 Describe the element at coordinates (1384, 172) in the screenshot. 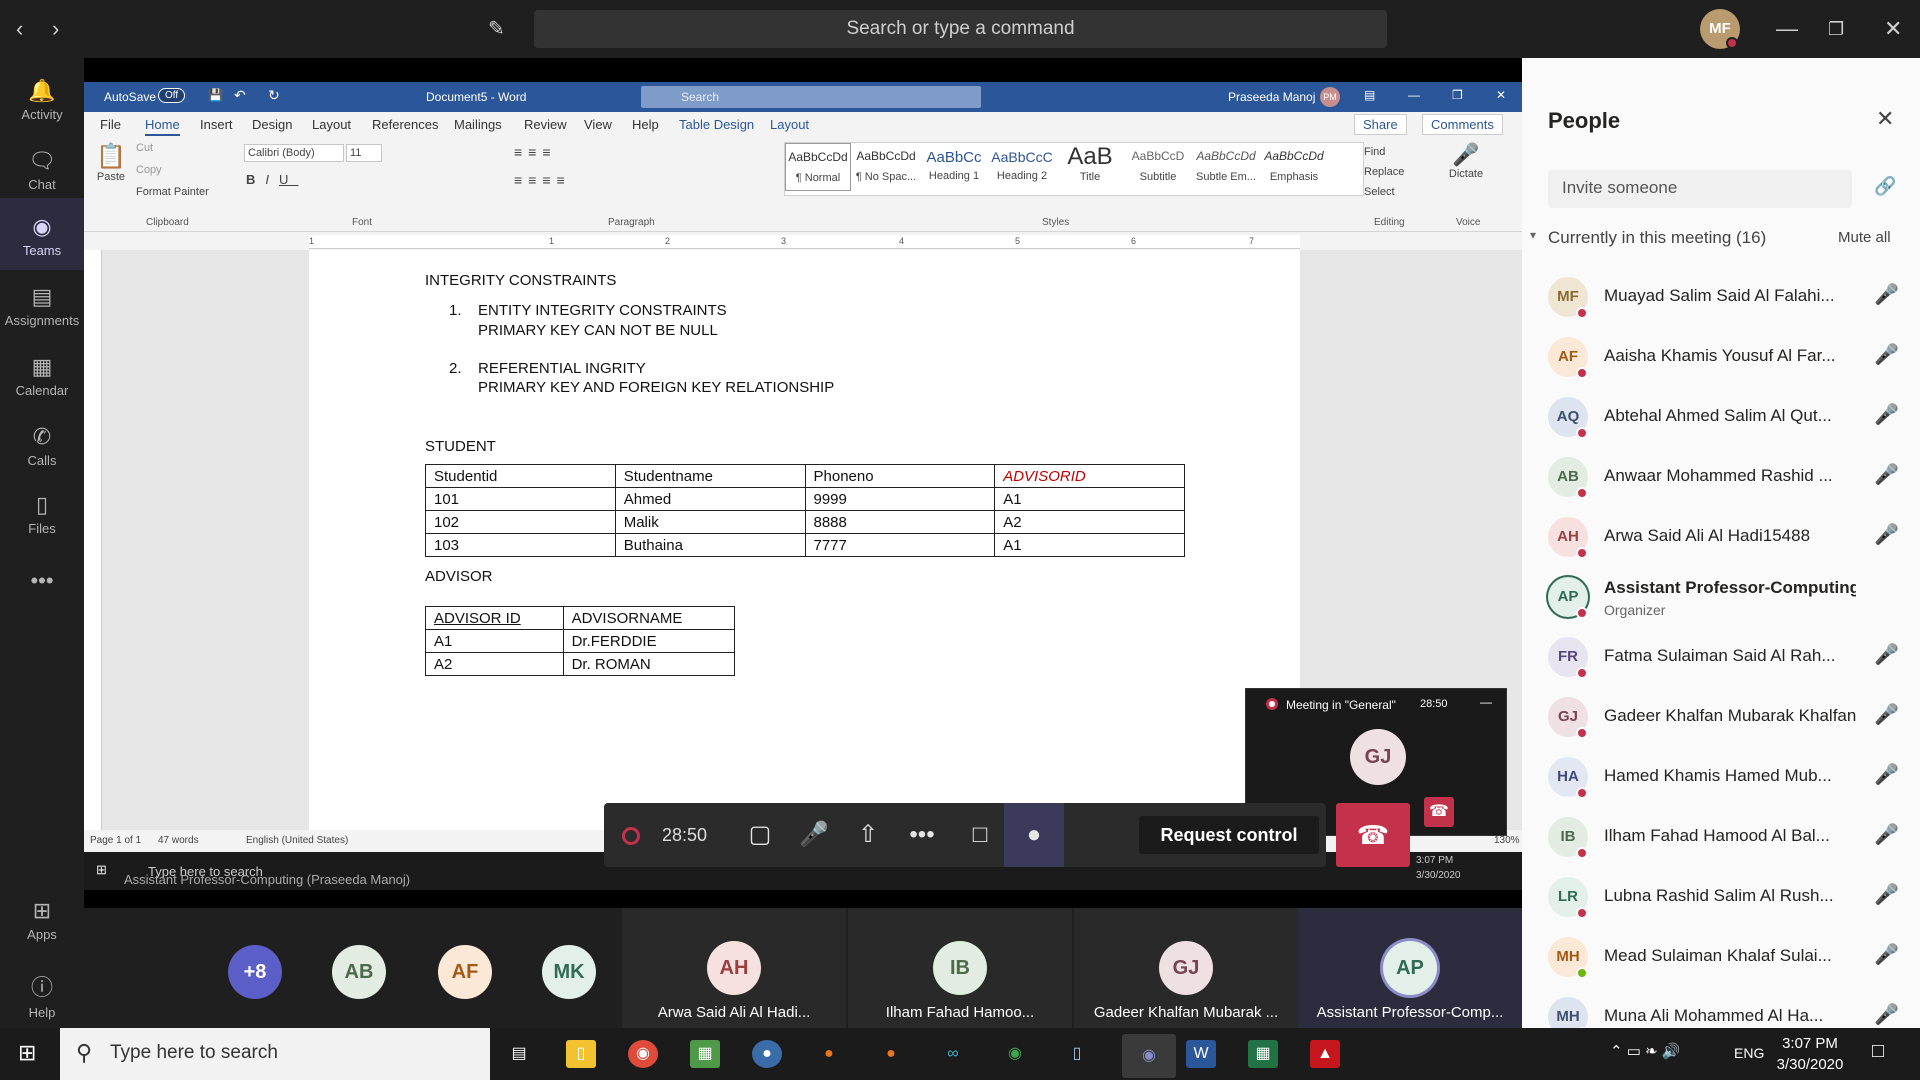

I see `replace-button: Replace` at that location.